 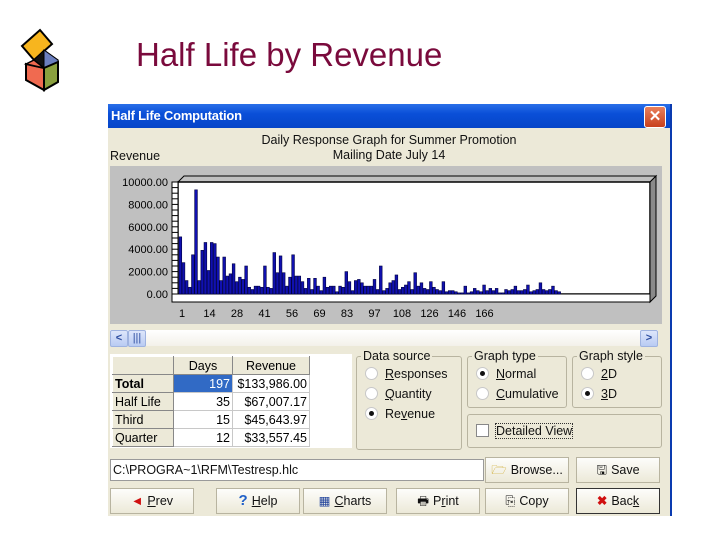 I want to click on title-bar: Half Life Computation ✕, so click(x=389, y=116).